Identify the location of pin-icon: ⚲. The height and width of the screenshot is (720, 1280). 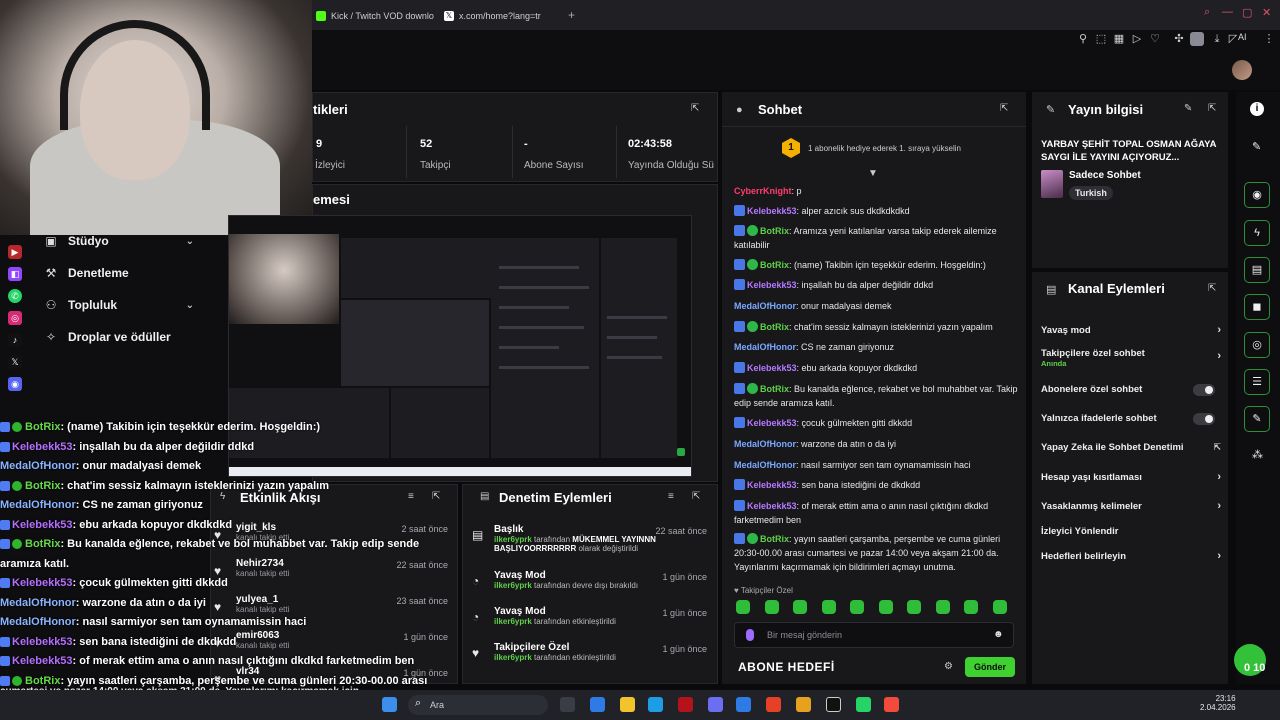
(1083, 39).